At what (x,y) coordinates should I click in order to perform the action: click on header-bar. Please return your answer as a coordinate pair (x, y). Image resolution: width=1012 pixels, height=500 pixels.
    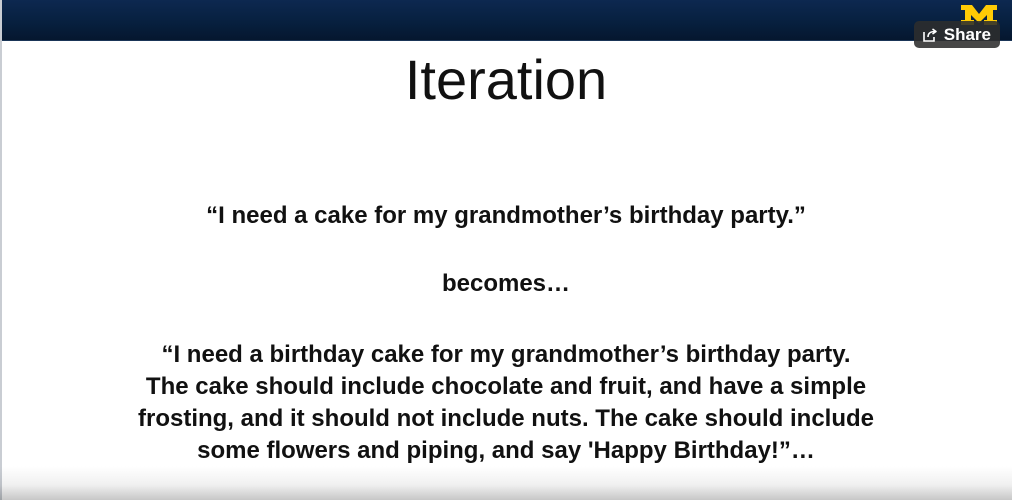
    Looking at the image, I should click on (506, 20).